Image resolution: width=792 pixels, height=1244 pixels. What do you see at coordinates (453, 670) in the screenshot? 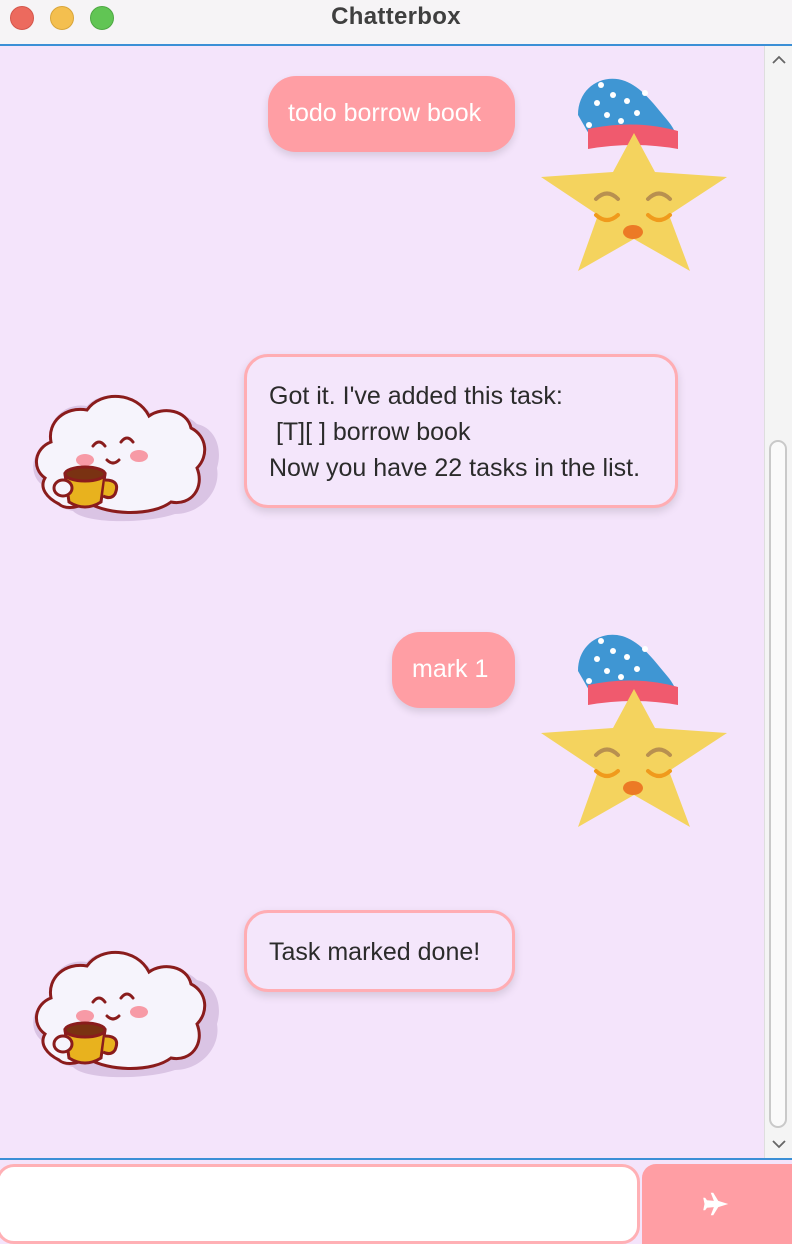
I see `user-message-bubble: mark 1` at bounding box center [453, 670].